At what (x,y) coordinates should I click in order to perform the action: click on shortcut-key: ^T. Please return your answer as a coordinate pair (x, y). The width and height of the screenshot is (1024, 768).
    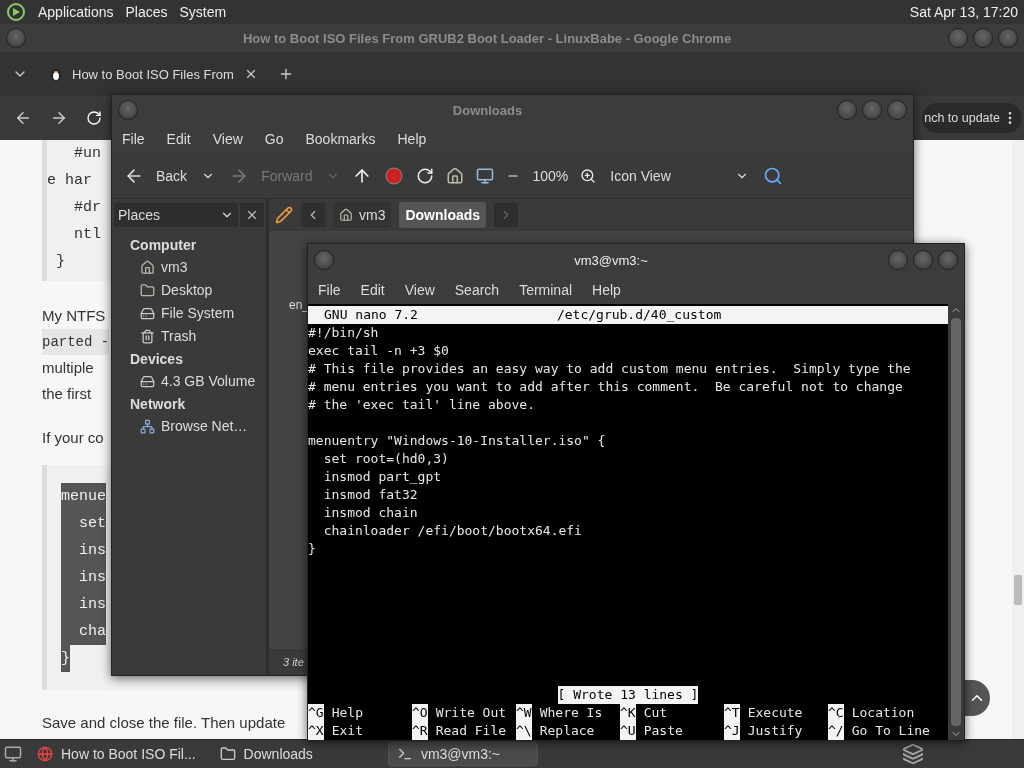
    Looking at the image, I should click on (732, 713).